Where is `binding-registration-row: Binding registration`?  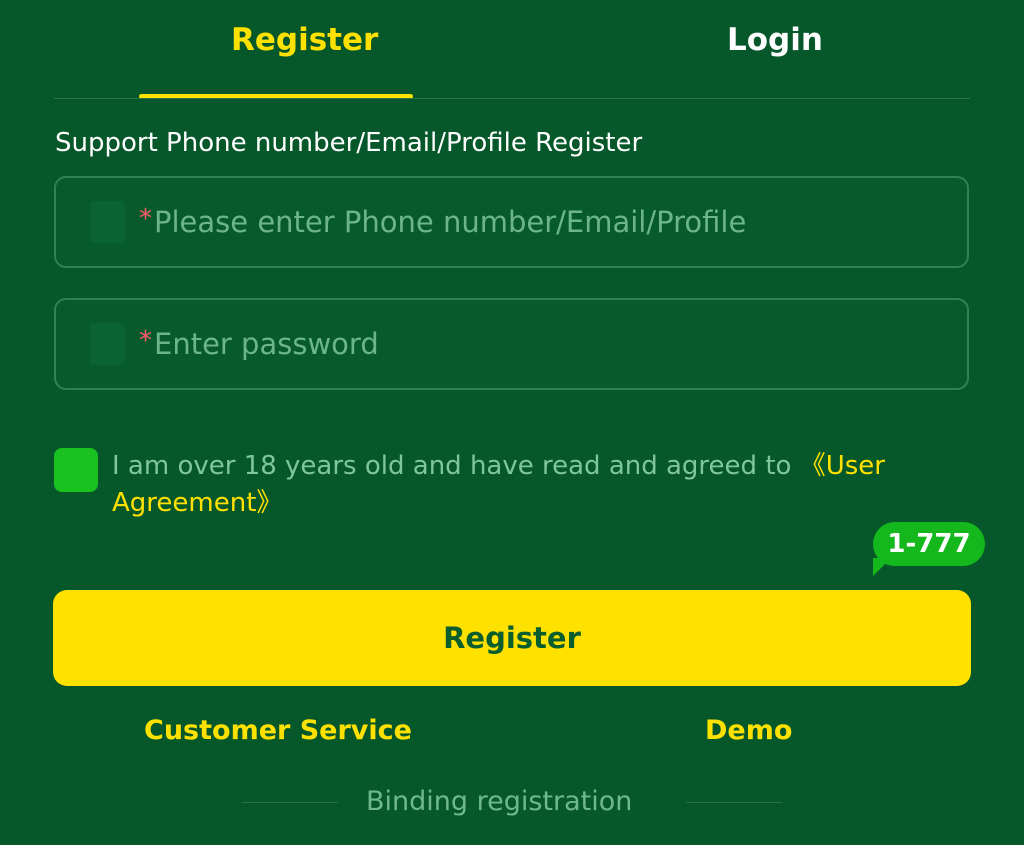
binding-registration-row: Binding registration is located at coordinates (512, 803).